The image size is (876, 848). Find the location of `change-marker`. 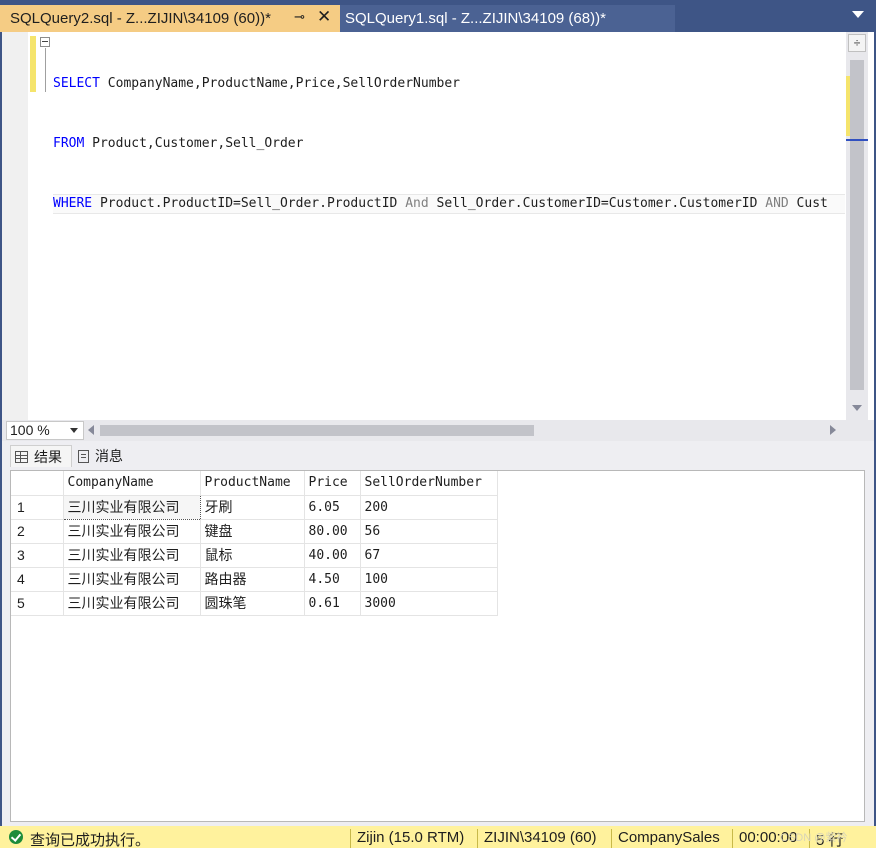

change-marker is located at coordinates (848, 106).